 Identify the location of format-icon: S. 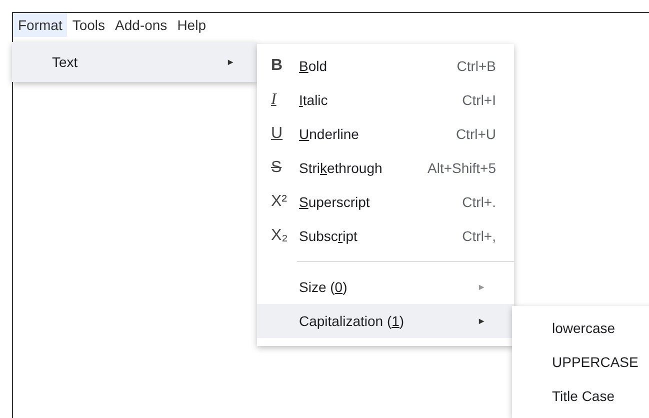
(285, 168).